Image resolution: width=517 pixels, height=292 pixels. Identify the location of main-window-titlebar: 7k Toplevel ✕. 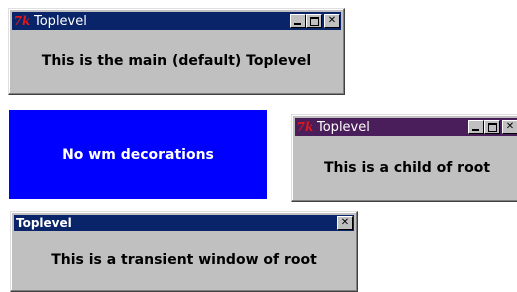
(176, 21).